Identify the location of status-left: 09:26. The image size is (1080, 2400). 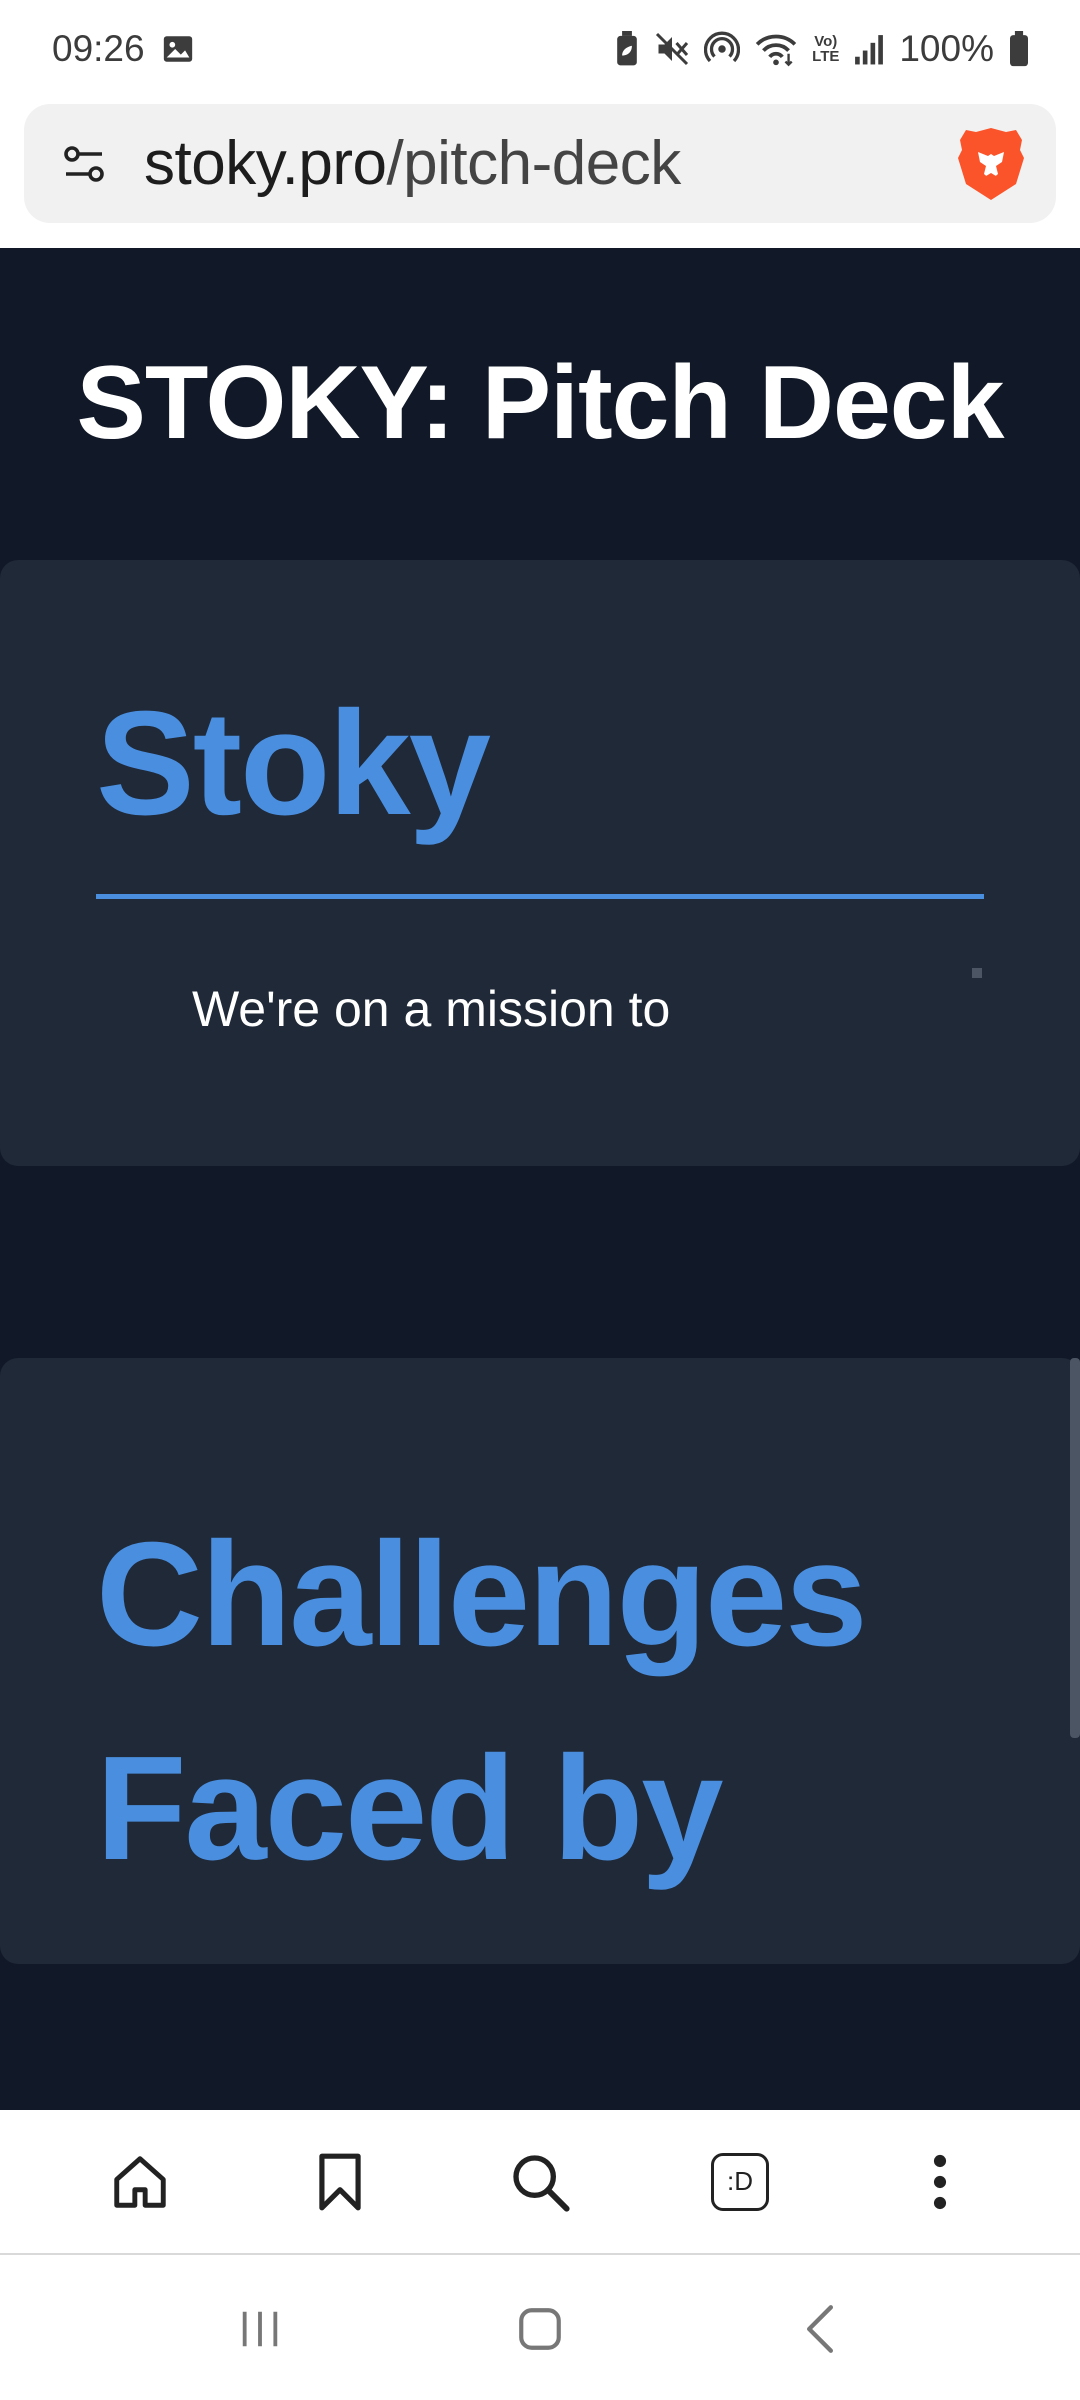
(123, 49).